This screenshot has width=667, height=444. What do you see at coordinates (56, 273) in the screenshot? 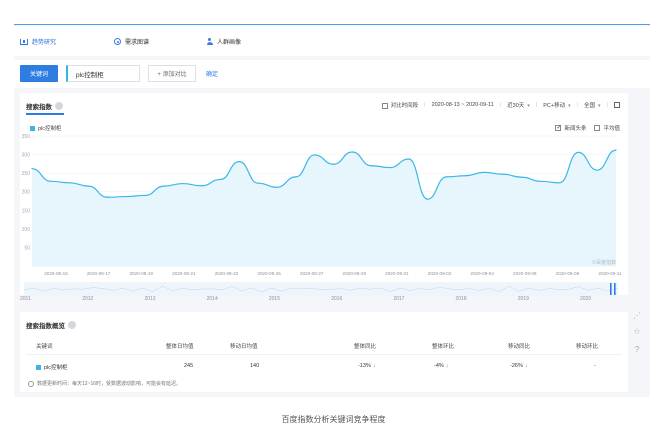
I see `x-tick-label: 2020-08-15` at bounding box center [56, 273].